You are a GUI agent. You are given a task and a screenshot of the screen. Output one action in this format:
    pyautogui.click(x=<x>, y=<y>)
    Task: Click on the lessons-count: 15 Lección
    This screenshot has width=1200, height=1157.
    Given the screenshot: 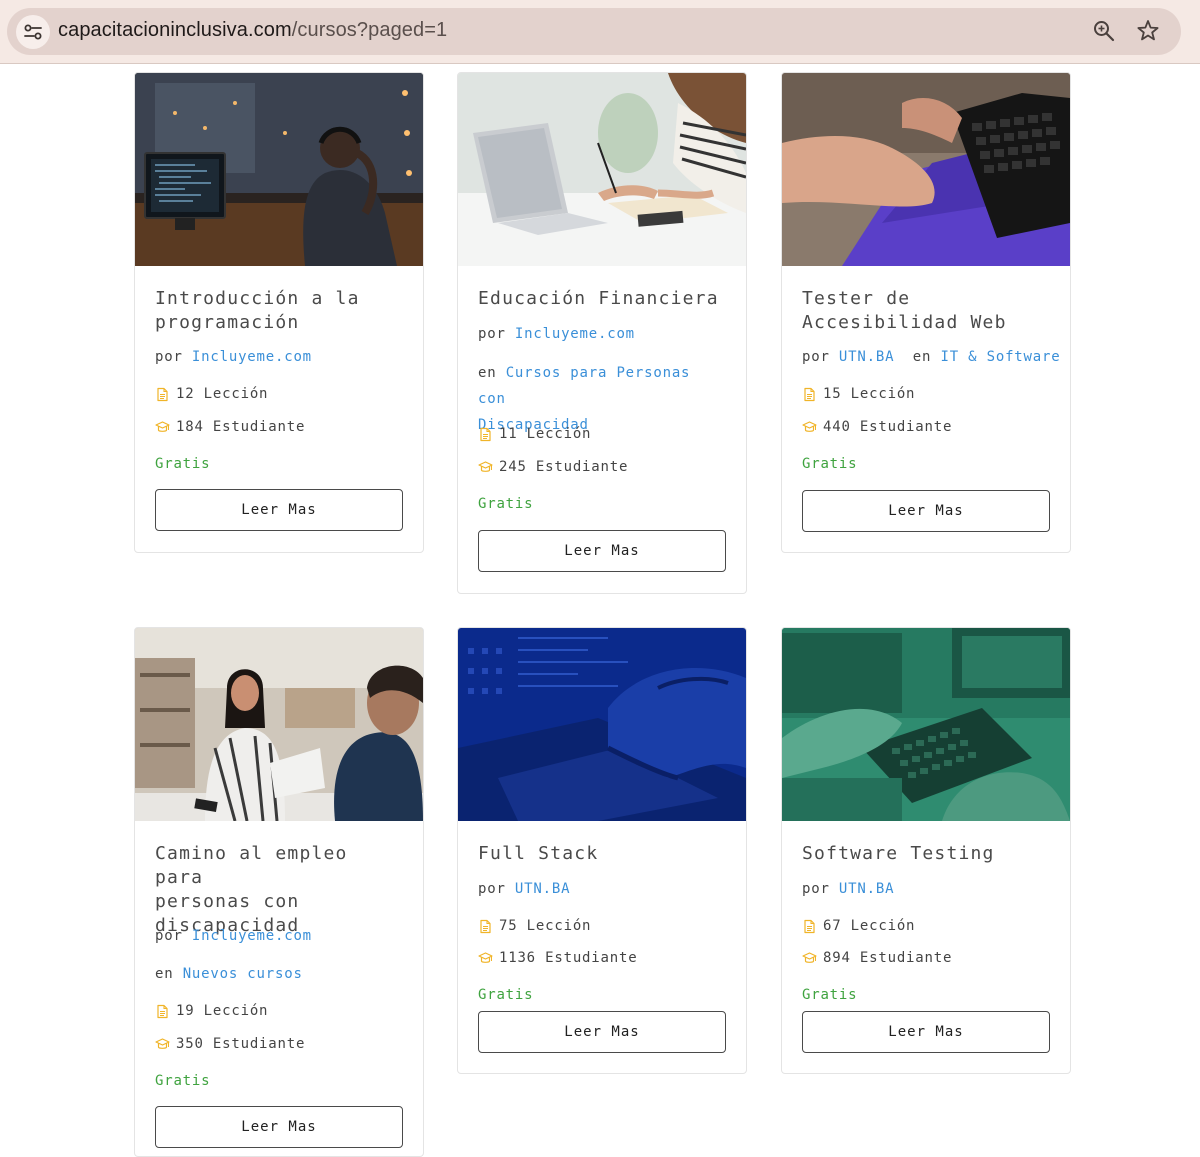 What is the action you would take?
    pyautogui.click(x=869, y=394)
    